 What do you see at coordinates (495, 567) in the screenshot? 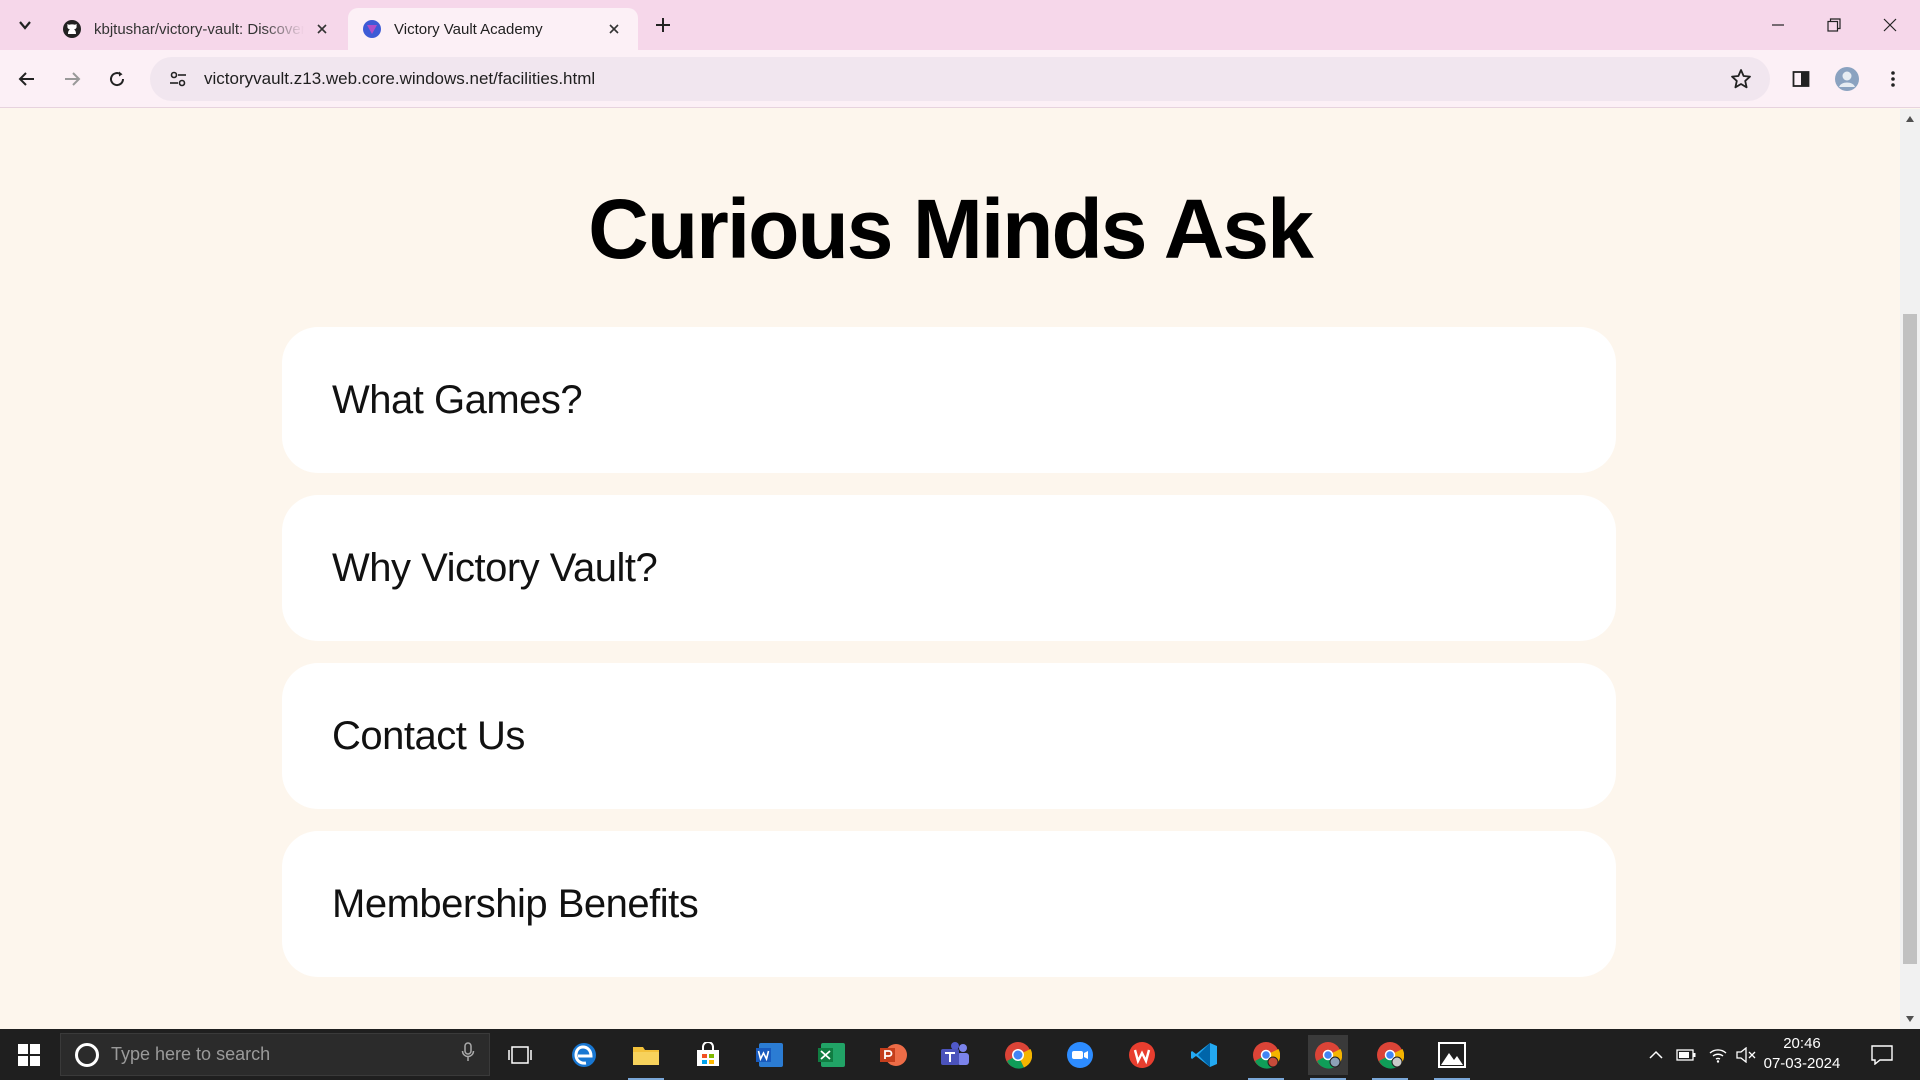
I see `faq-question: Why Victory Vault?` at bounding box center [495, 567].